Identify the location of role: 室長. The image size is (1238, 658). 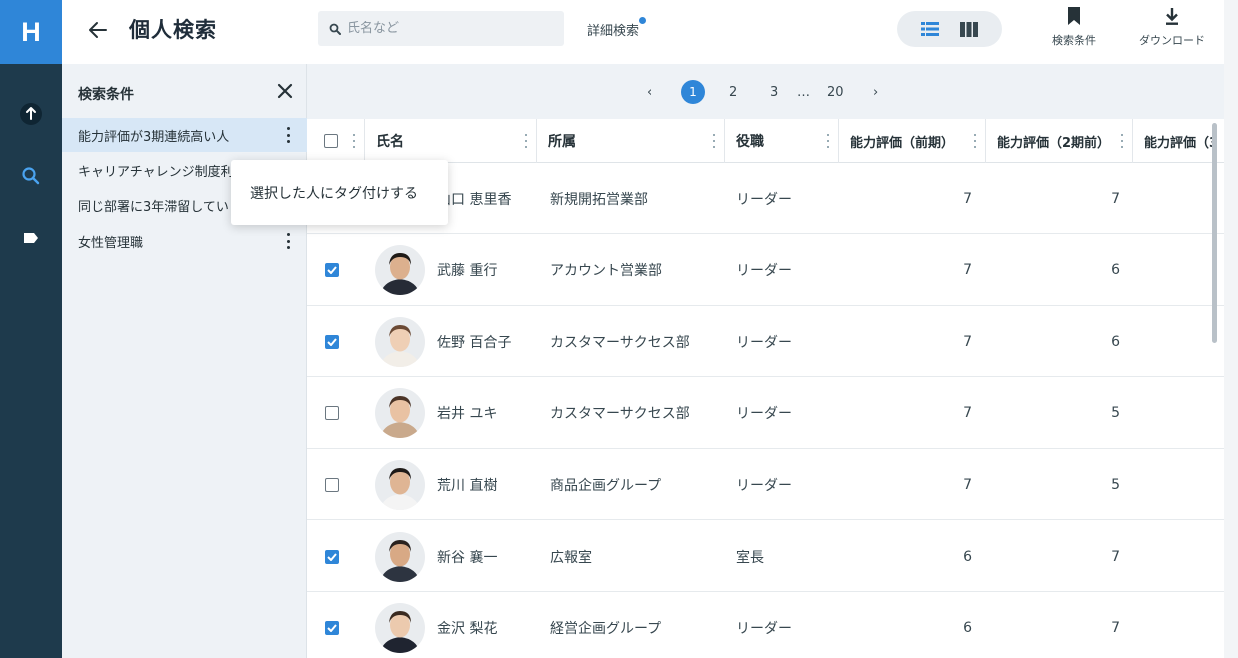
(750, 557).